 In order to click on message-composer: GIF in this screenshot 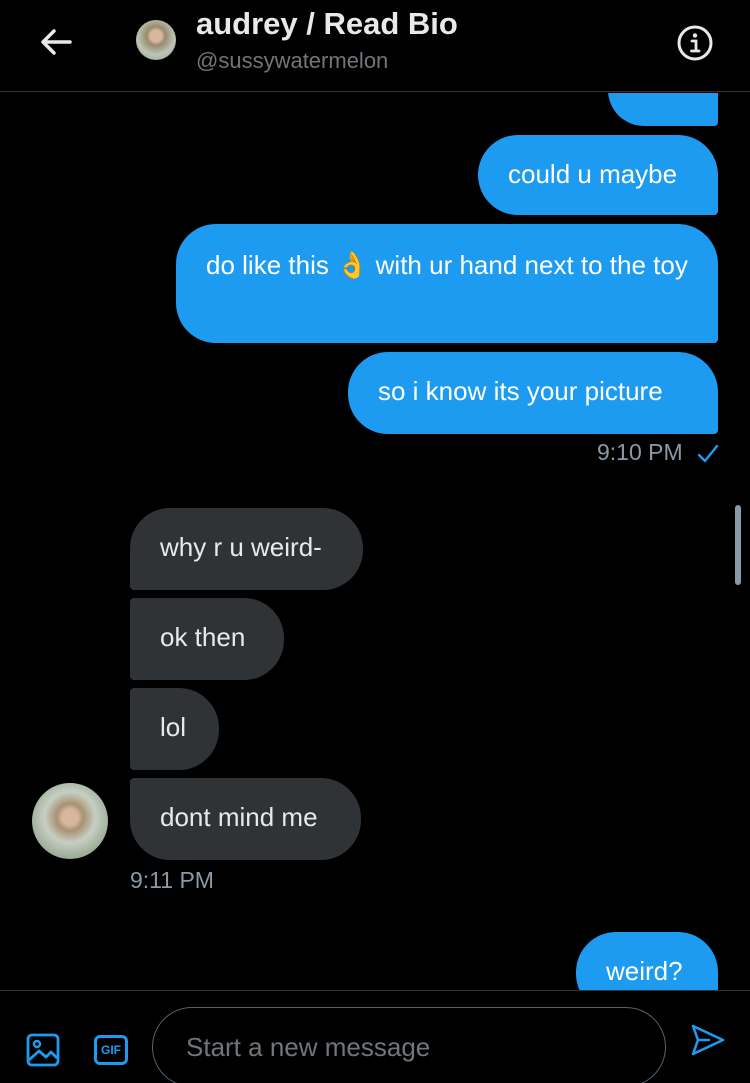, I will do `click(375, 1036)`.